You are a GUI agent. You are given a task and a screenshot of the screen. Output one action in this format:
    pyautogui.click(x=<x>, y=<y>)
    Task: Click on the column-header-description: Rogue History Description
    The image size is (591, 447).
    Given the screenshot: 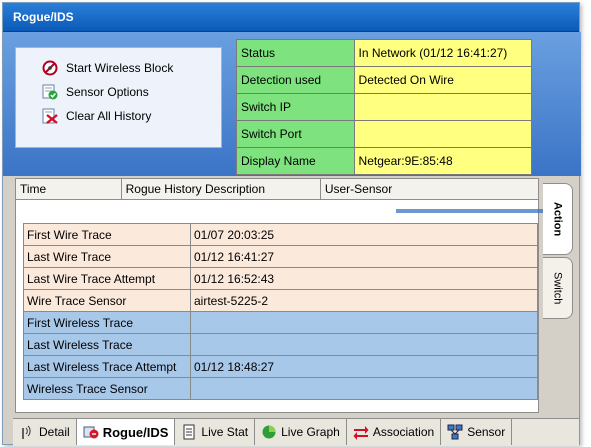 What is the action you would take?
    pyautogui.click(x=221, y=189)
    